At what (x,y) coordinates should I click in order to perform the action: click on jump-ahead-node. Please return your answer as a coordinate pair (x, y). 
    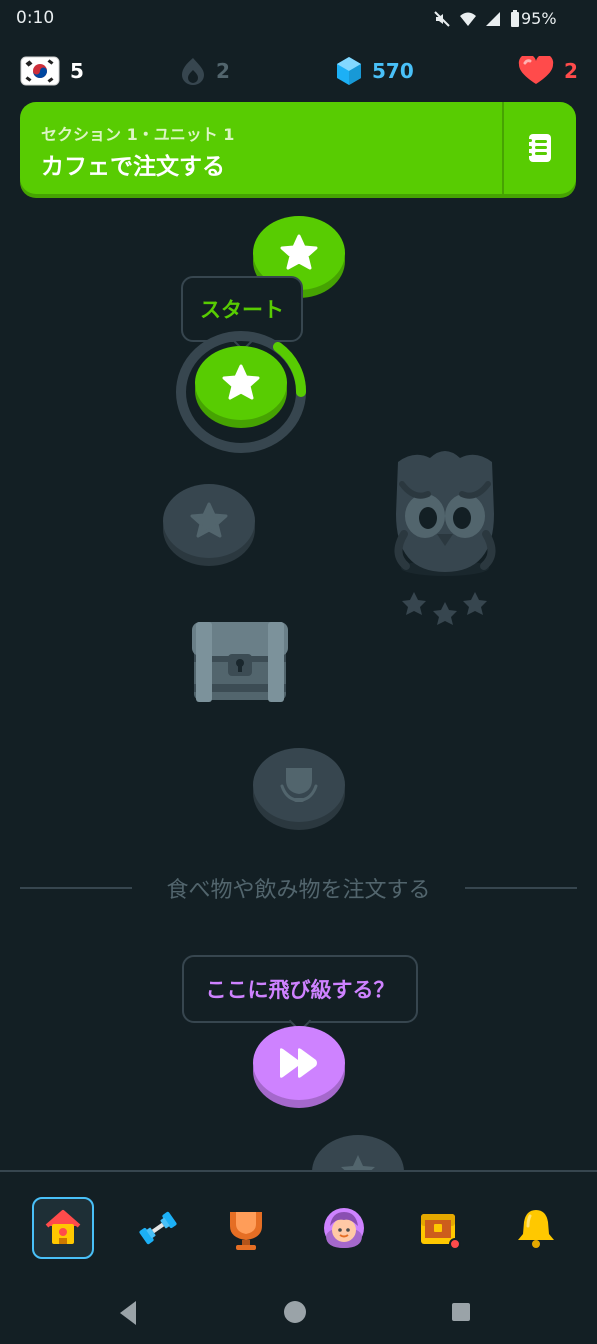
    Looking at the image, I should click on (299, 1063).